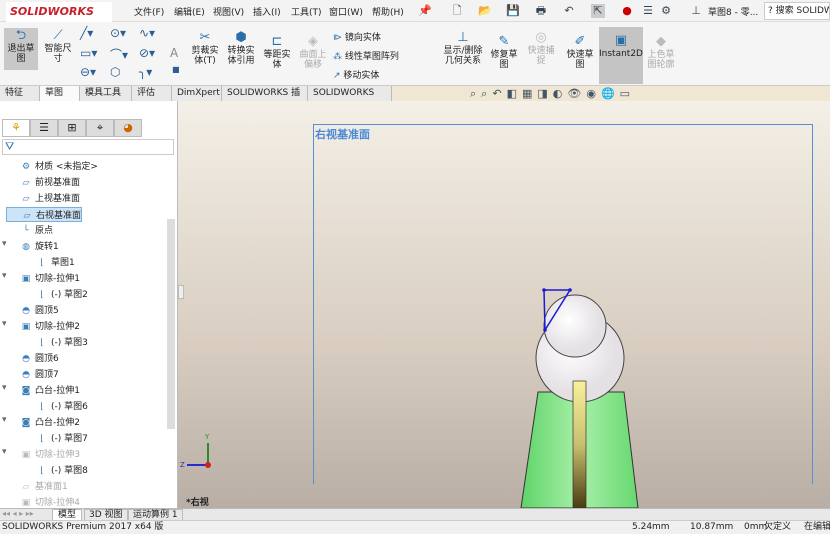 This screenshot has width=830, height=534. Describe the element at coordinates (119, 54) in the screenshot. I see `arc-icon: ⌒▾` at that location.